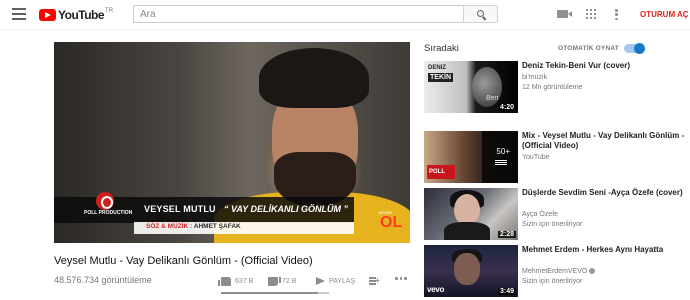  I want to click on masthead: YouTube TR OTURUM AÇ, so click(345, 15).